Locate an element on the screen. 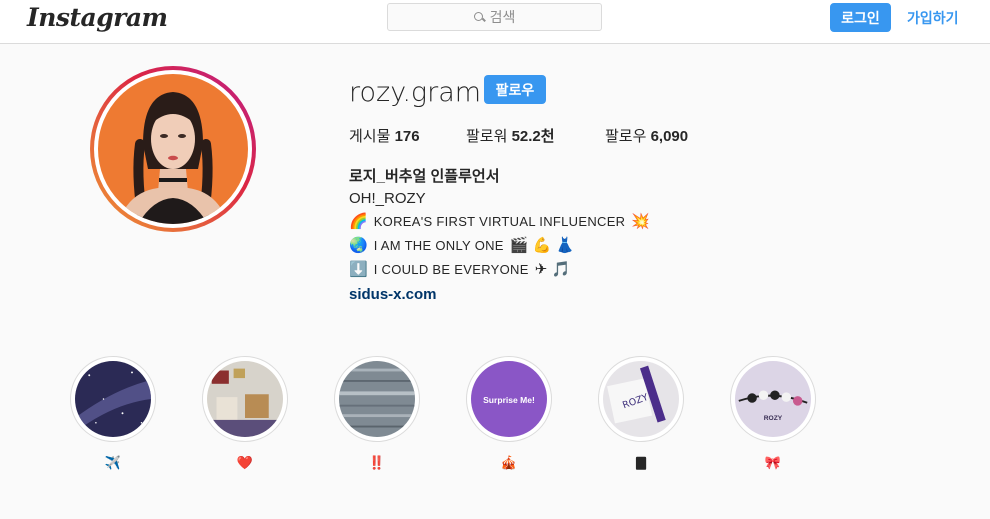  profile-username: rozy.gram is located at coordinates (415, 92).